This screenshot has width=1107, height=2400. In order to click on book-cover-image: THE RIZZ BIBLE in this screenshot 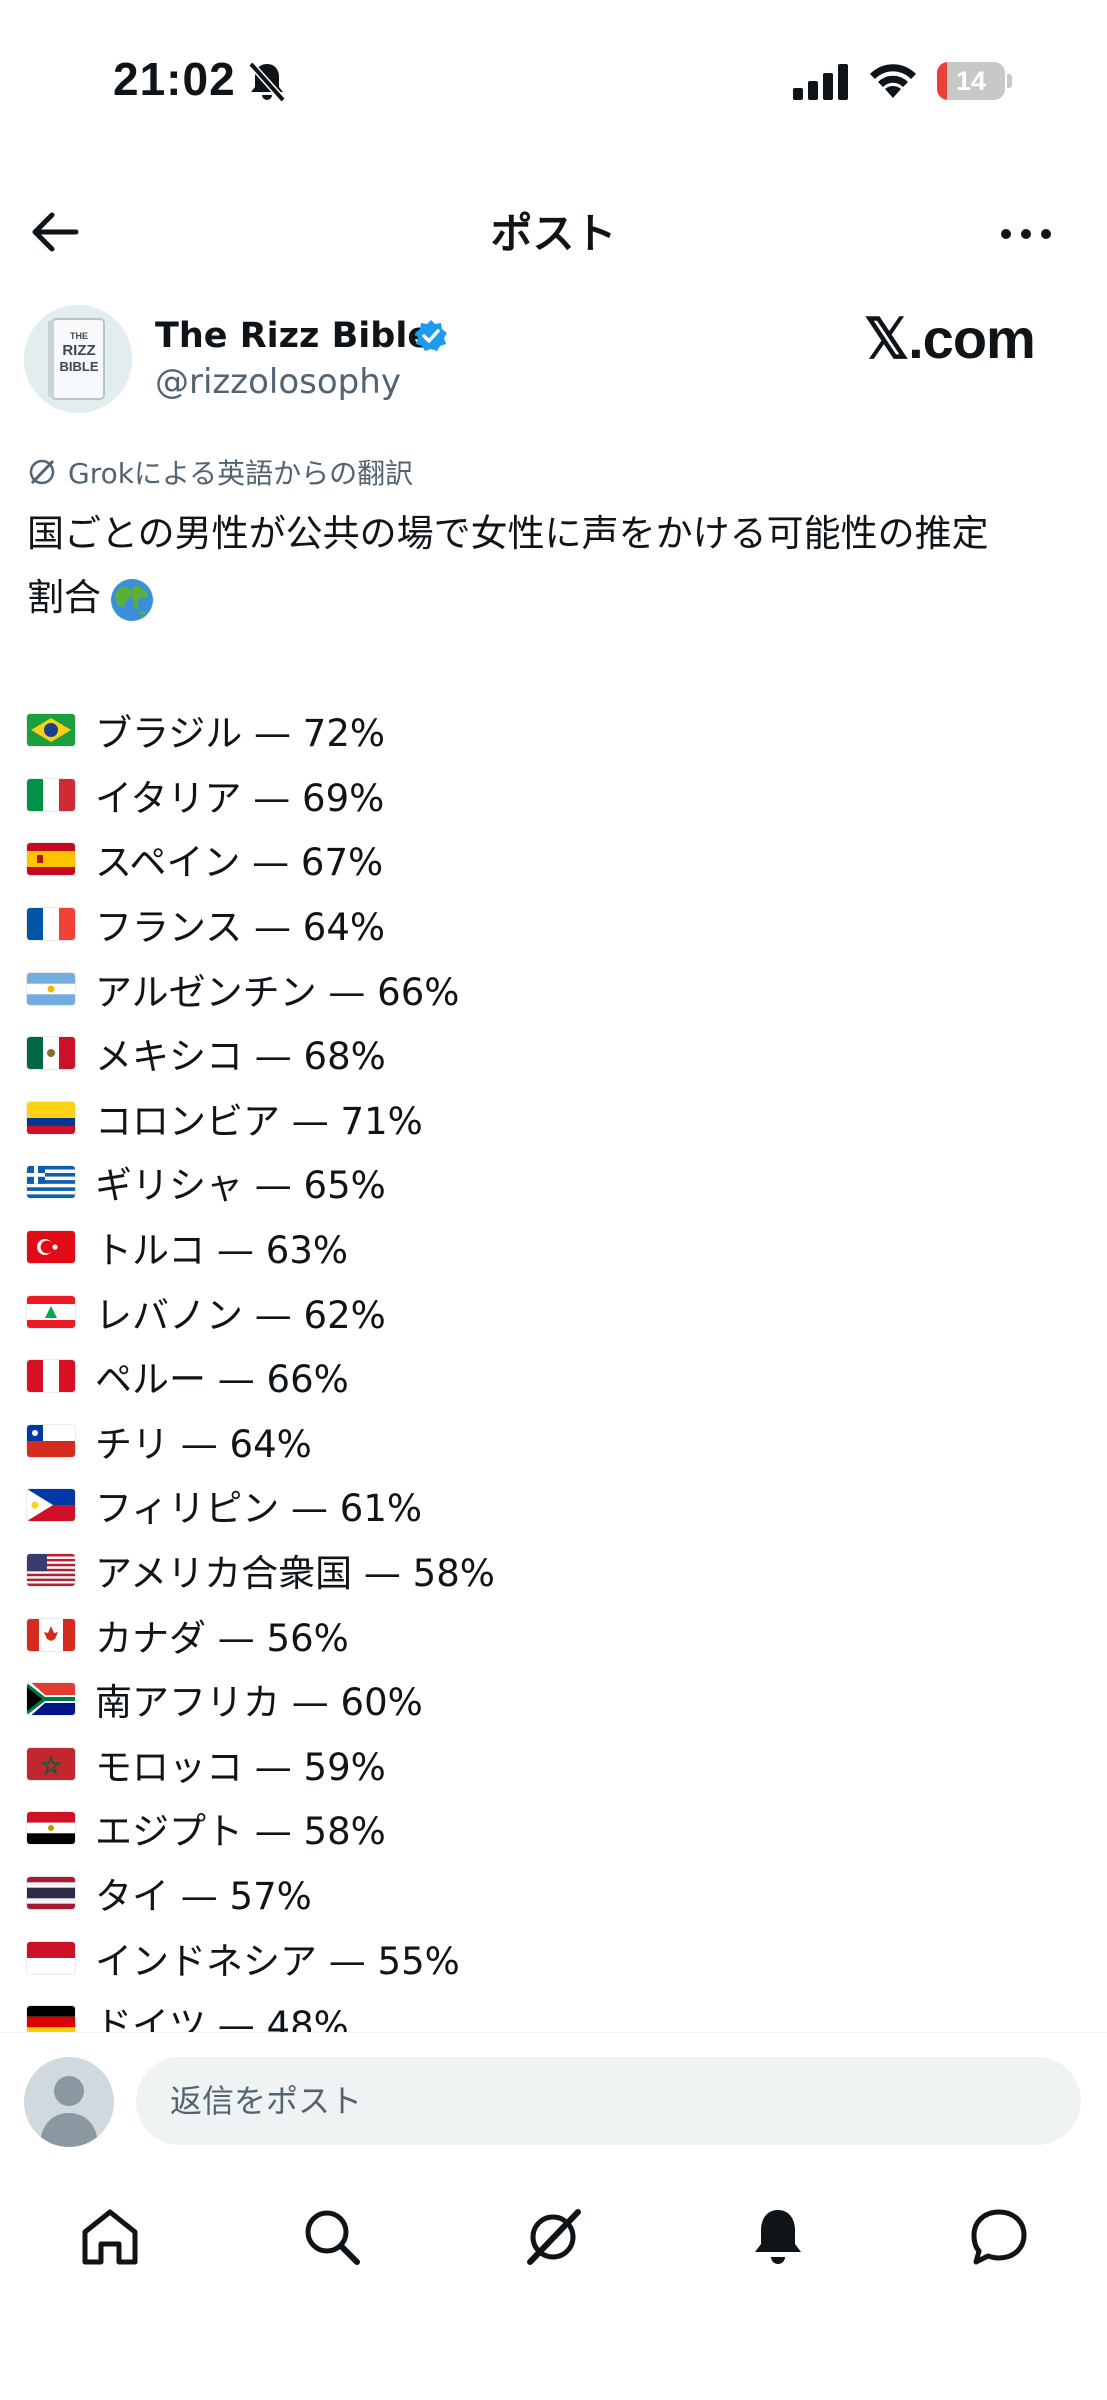, I will do `click(78, 359)`.